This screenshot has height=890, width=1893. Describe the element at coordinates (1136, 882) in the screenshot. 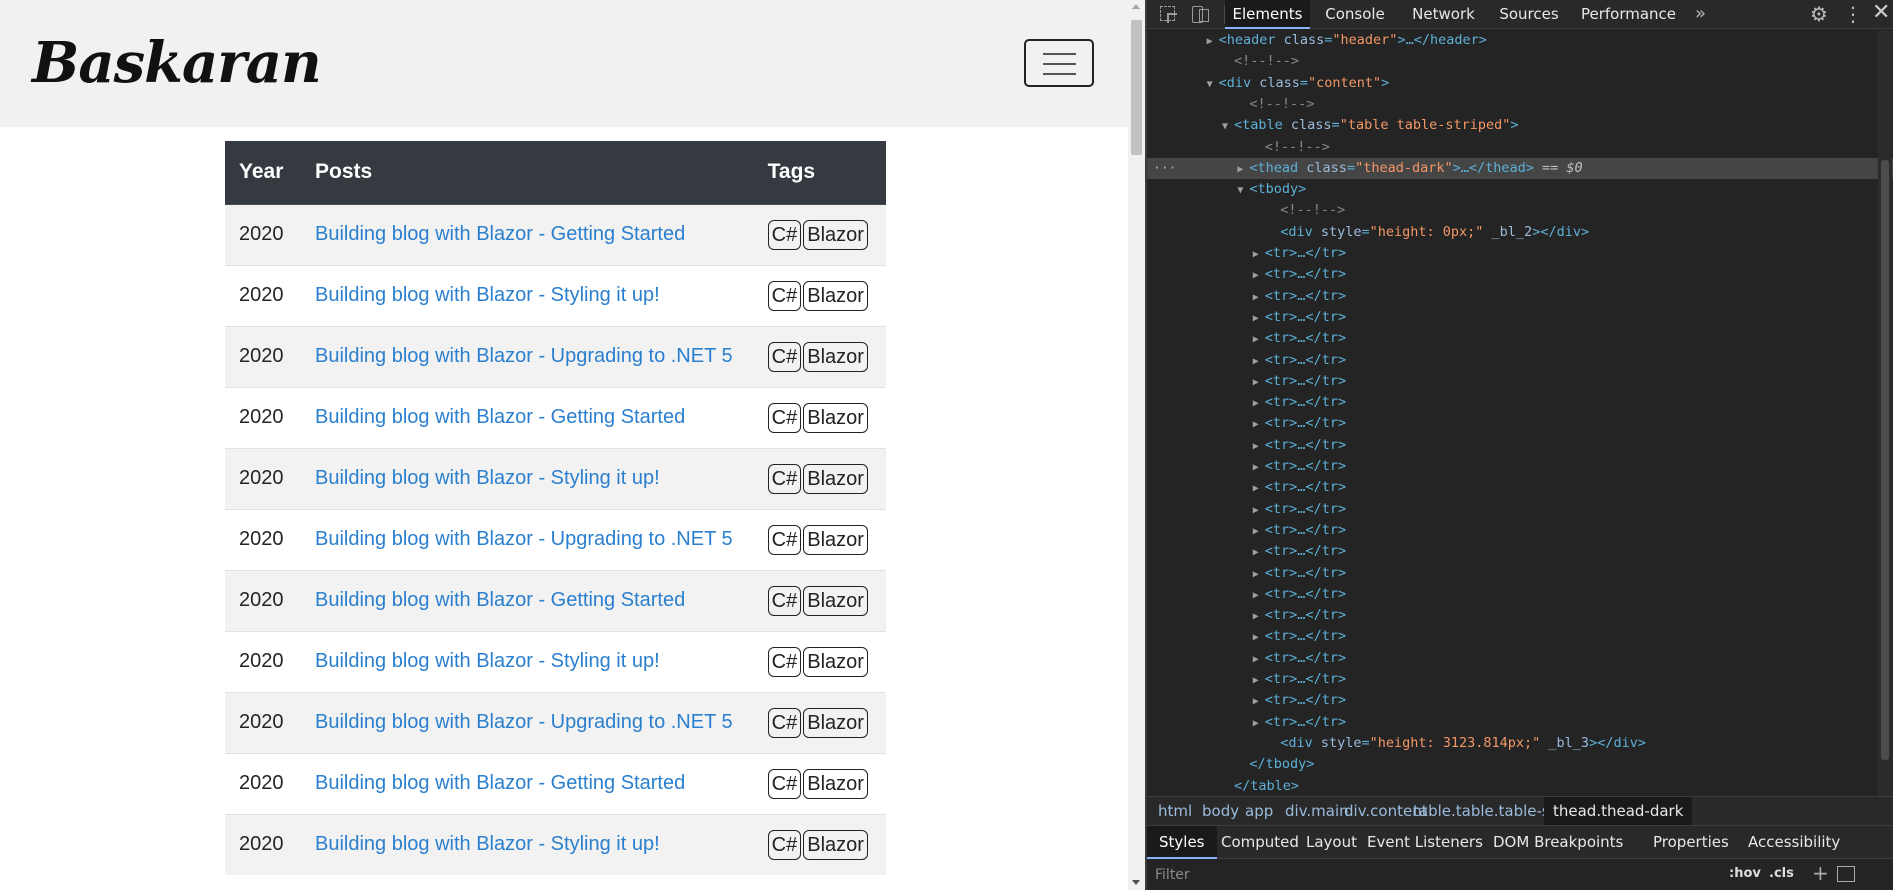

I see `scroll-down-arrow-icon` at that location.